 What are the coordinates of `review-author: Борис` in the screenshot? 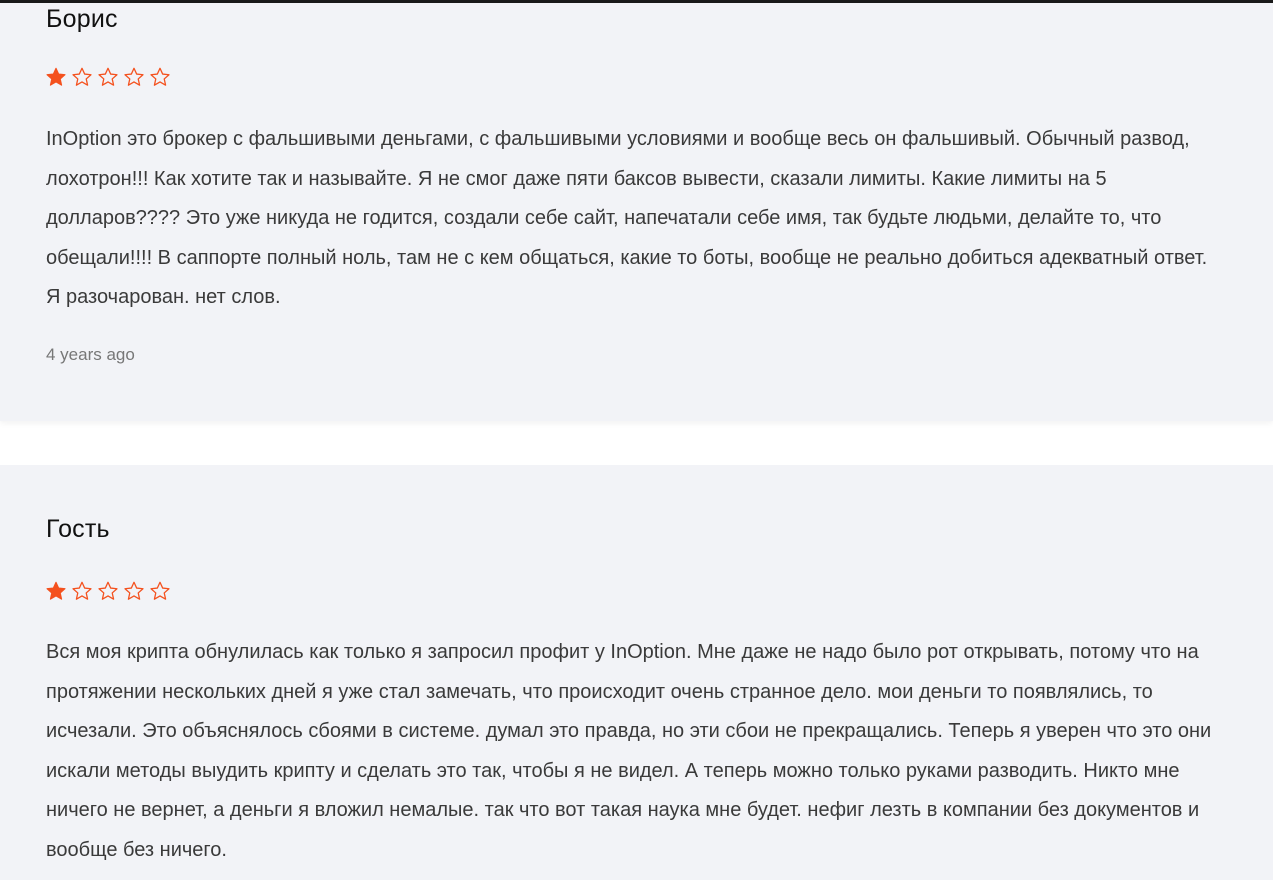 It's located at (82, 19).